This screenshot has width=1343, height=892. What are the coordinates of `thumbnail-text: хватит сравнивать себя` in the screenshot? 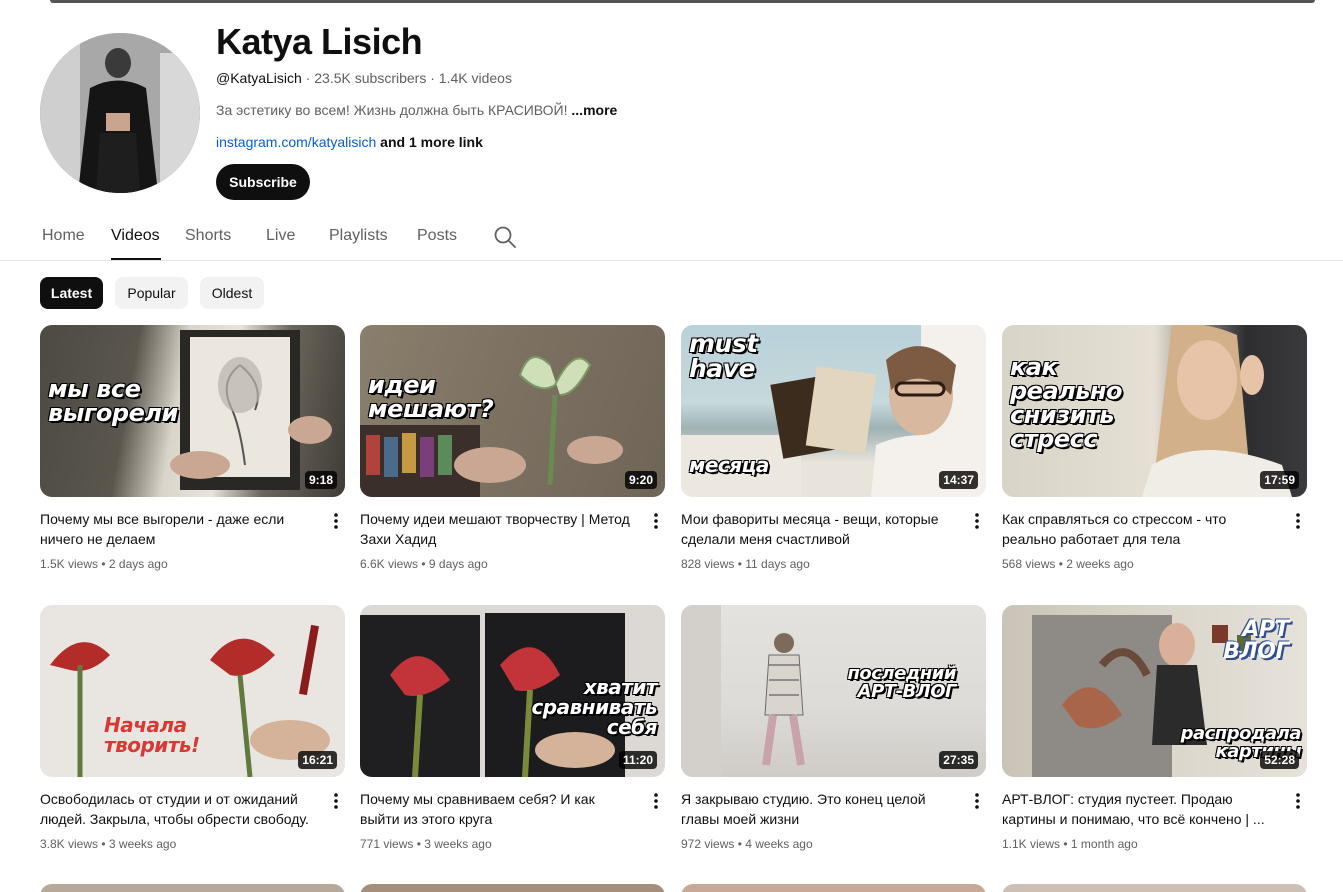 It's located at (594, 707).